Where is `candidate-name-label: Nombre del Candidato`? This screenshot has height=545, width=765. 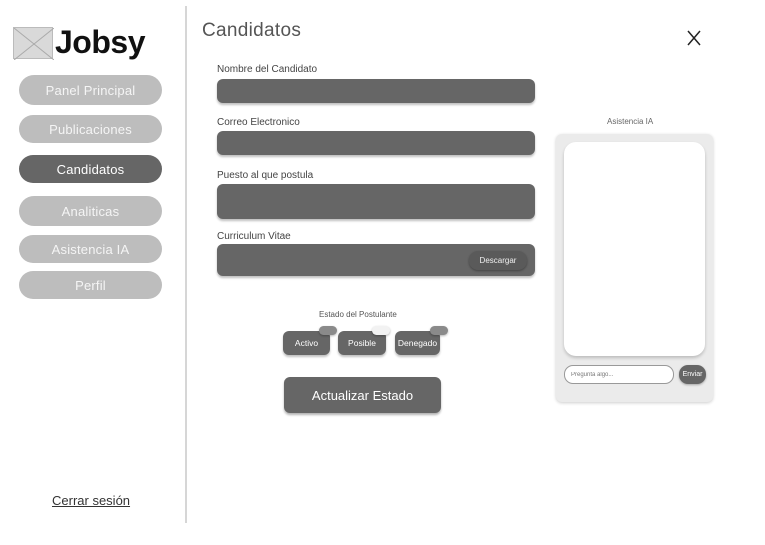
candidate-name-label: Nombre del Candidato is located at coordinates (267, 69).